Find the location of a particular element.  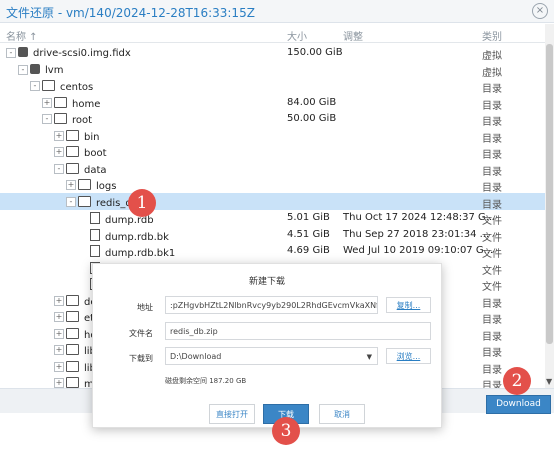

tree-row-name: boot is located at coordinates (86, 152).